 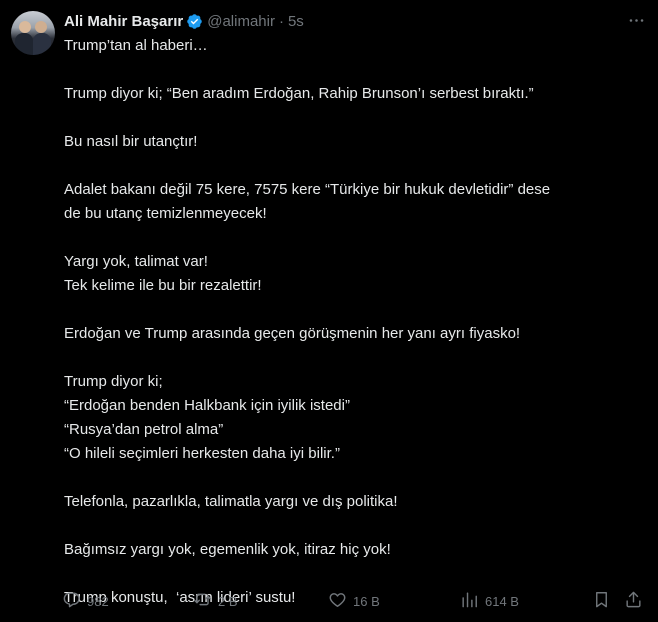 I want to click on avatar, so click(x=33, y=33).